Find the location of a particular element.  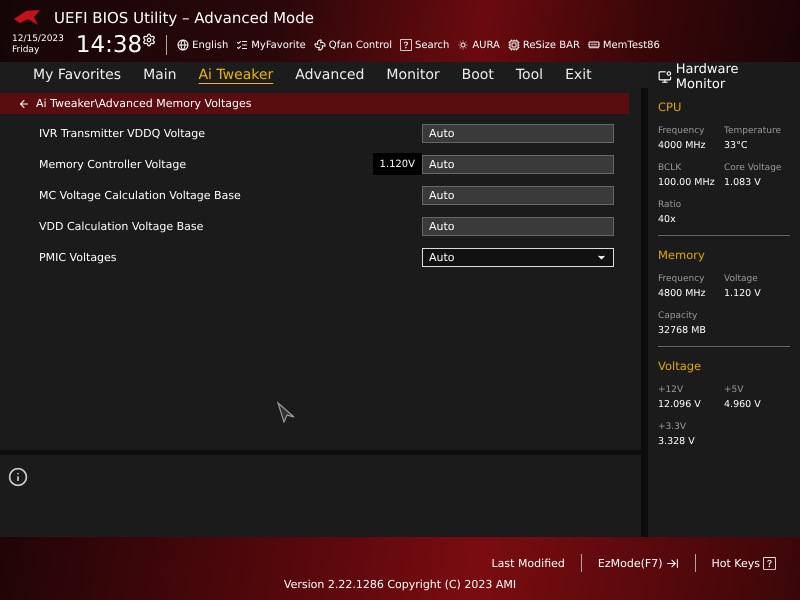

setting-label: MC Voltage Calculation Voltage Base is located at coordinates (140, 195).